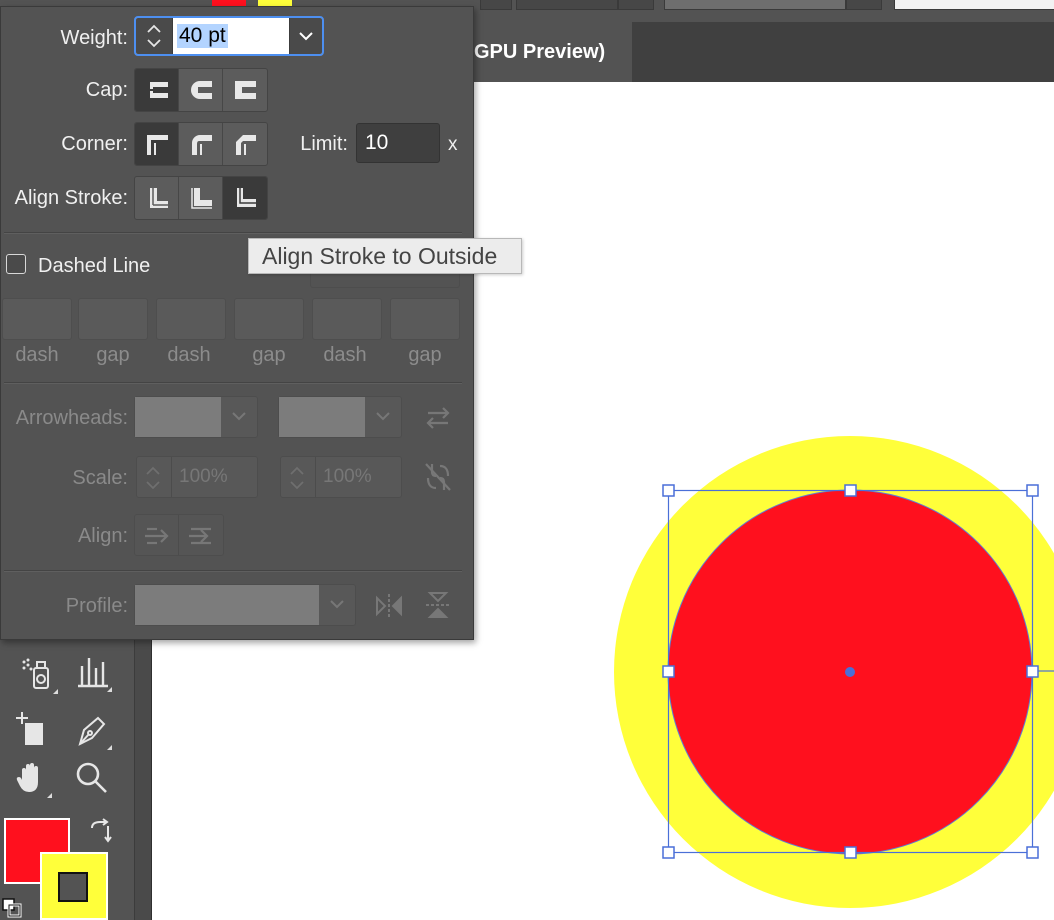 The width and height of the screenshot is (1054, 920). I want to click on dashed-line-checkbox, so click(16, 264).